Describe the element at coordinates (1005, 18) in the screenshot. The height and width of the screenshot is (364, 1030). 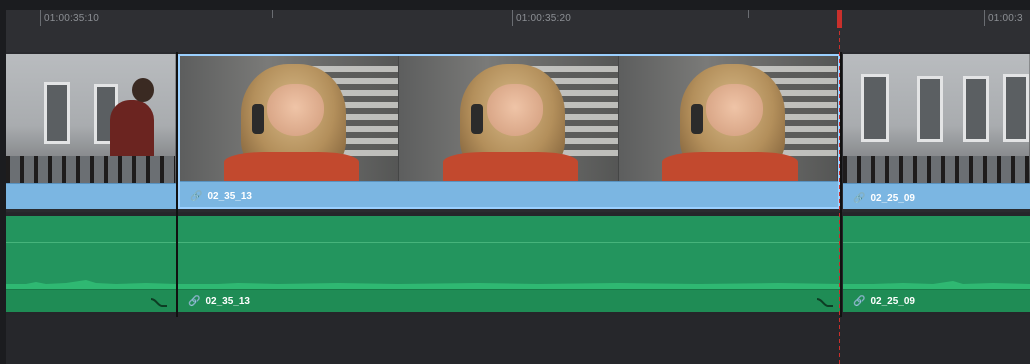
I see `timecode-label: 01:00:3` at that location.